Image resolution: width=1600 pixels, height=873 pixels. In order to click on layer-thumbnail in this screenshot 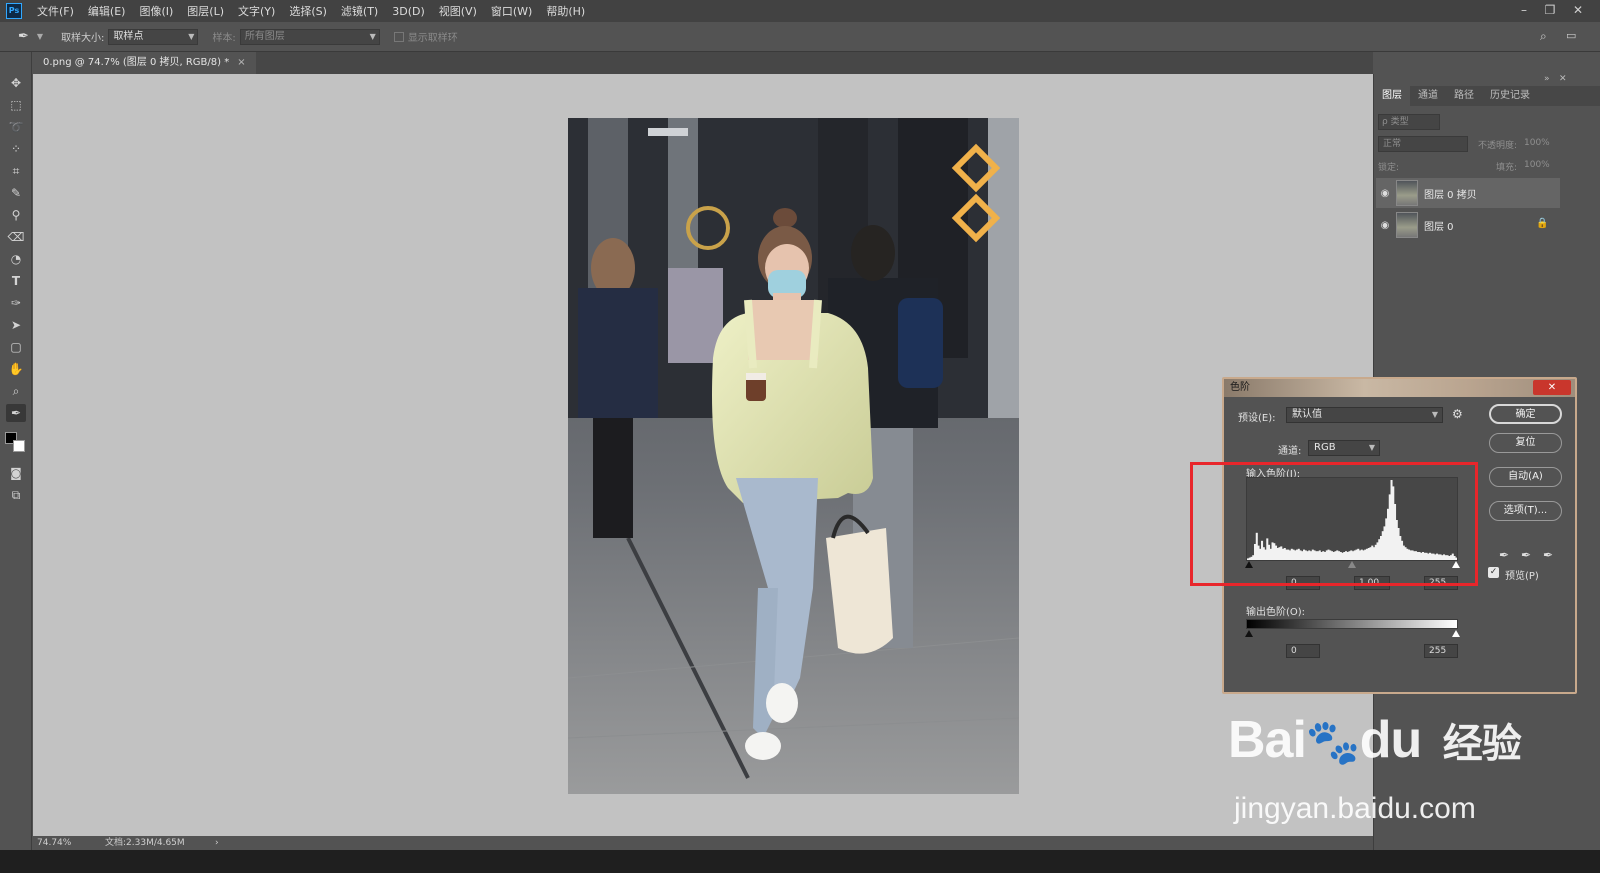, I will do `click(1407, 225)`.